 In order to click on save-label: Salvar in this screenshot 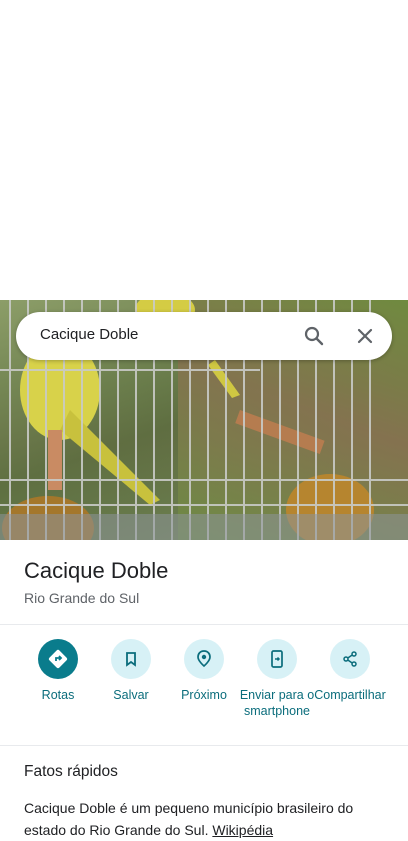, I will do `click(131, 695)`.